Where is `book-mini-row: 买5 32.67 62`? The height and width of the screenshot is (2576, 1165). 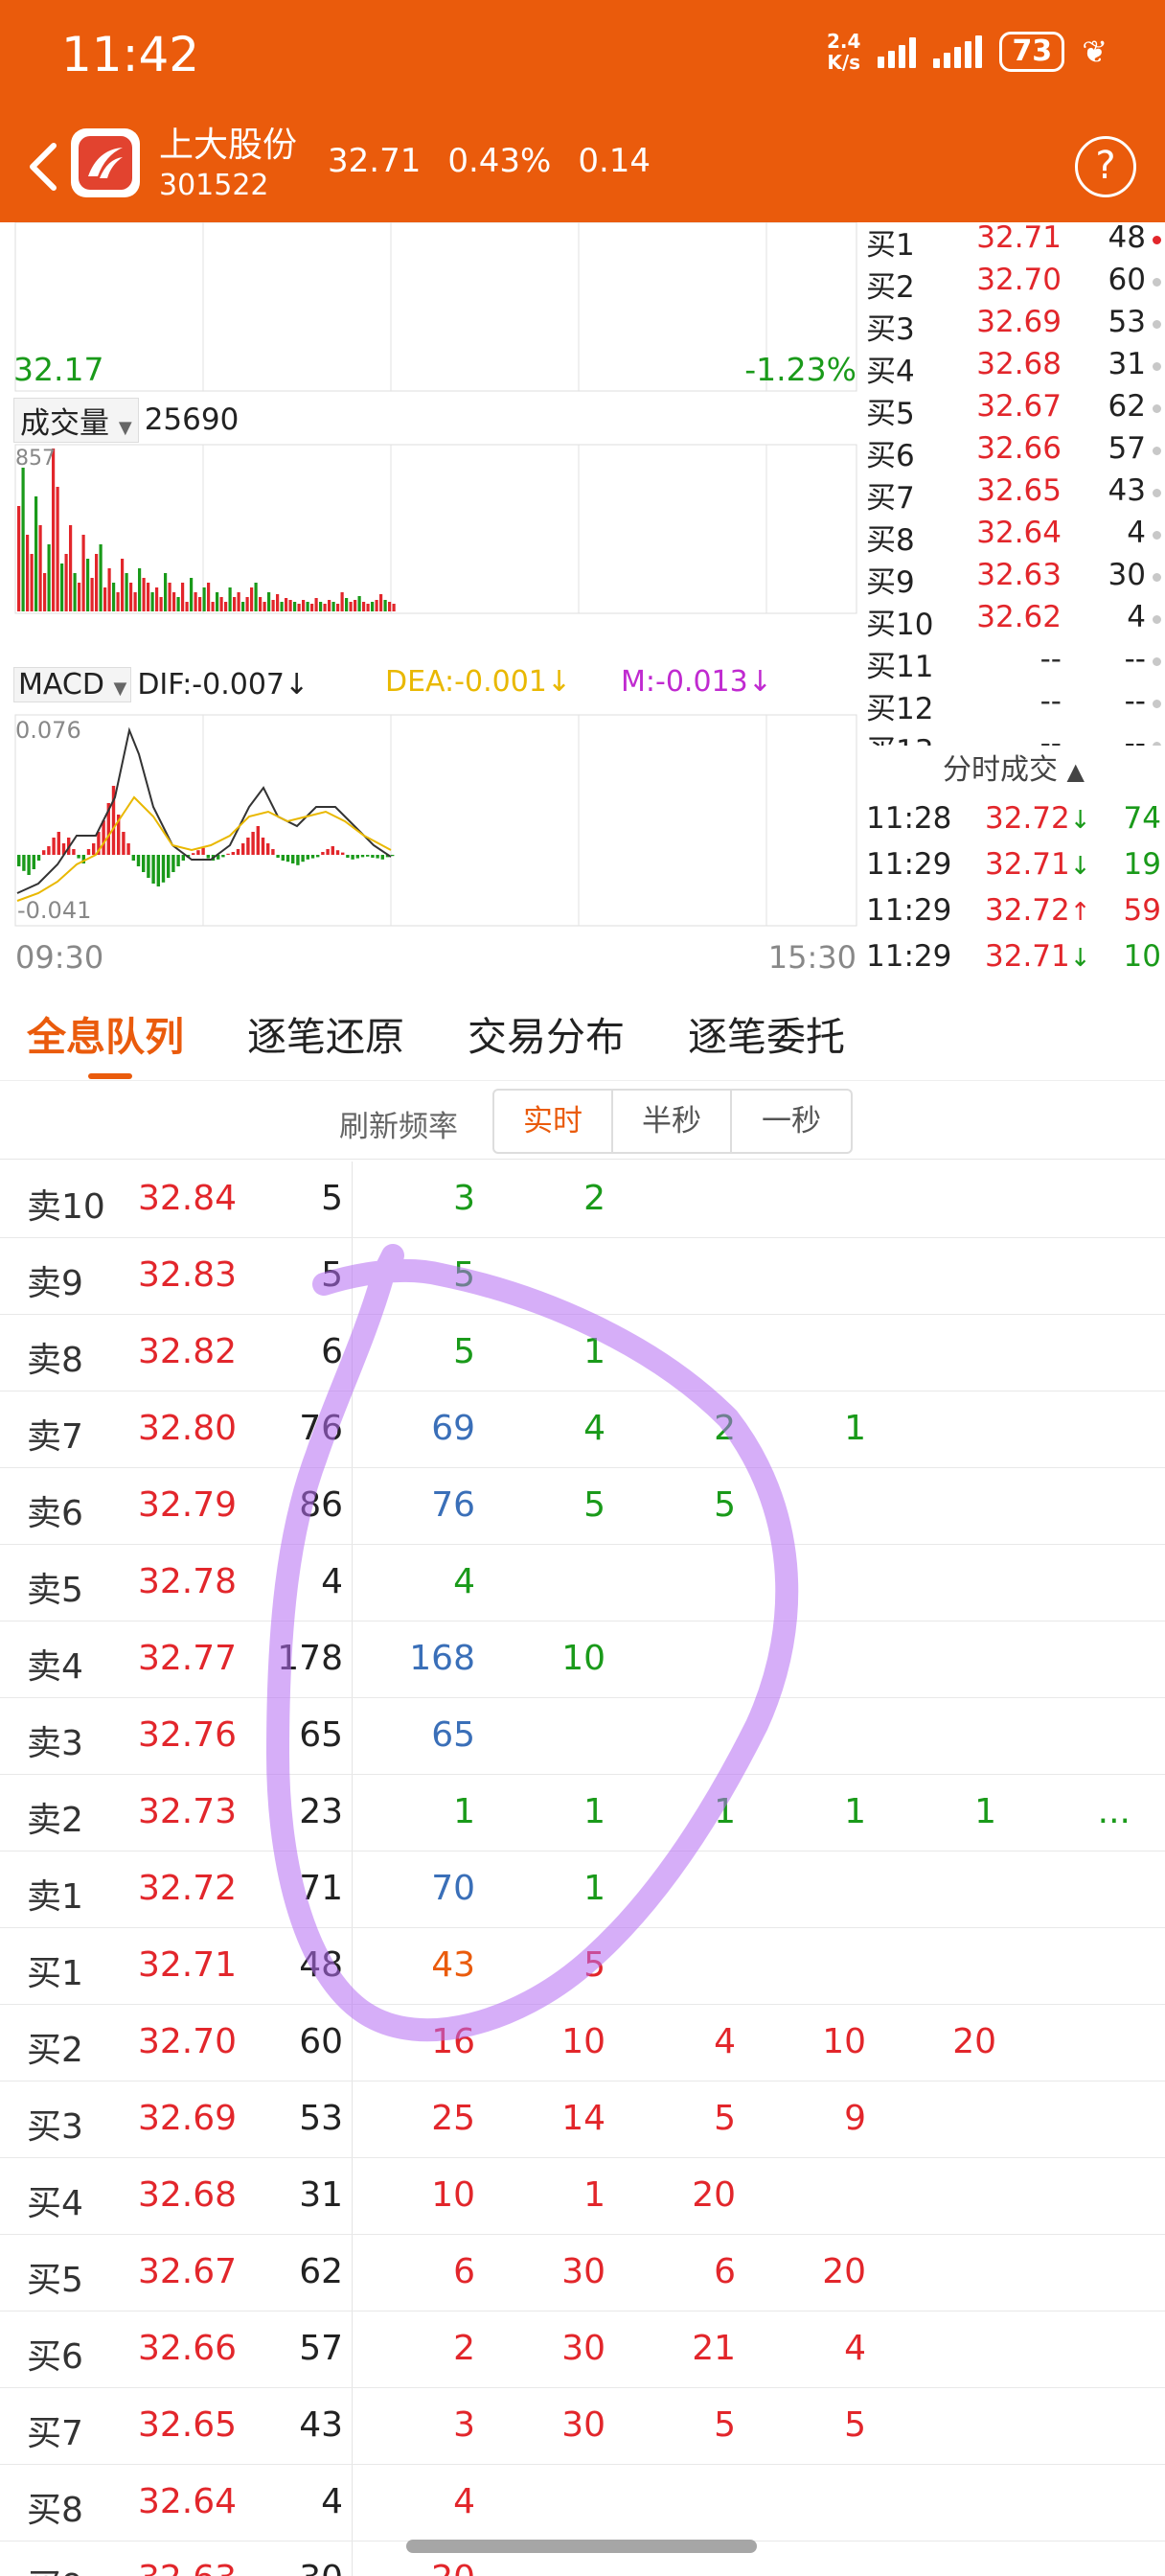 book-mini-row: 买5 32.67 62 is located at coordinates (1013, 410).